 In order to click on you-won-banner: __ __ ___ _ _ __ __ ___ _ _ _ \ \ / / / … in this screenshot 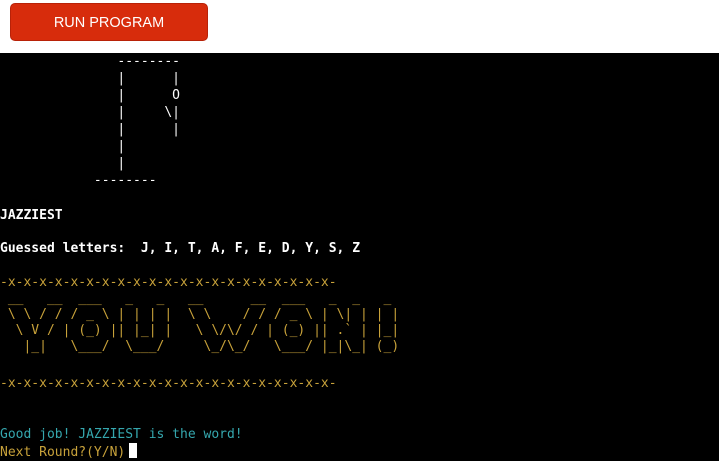, I will do `click(203, 322)`.